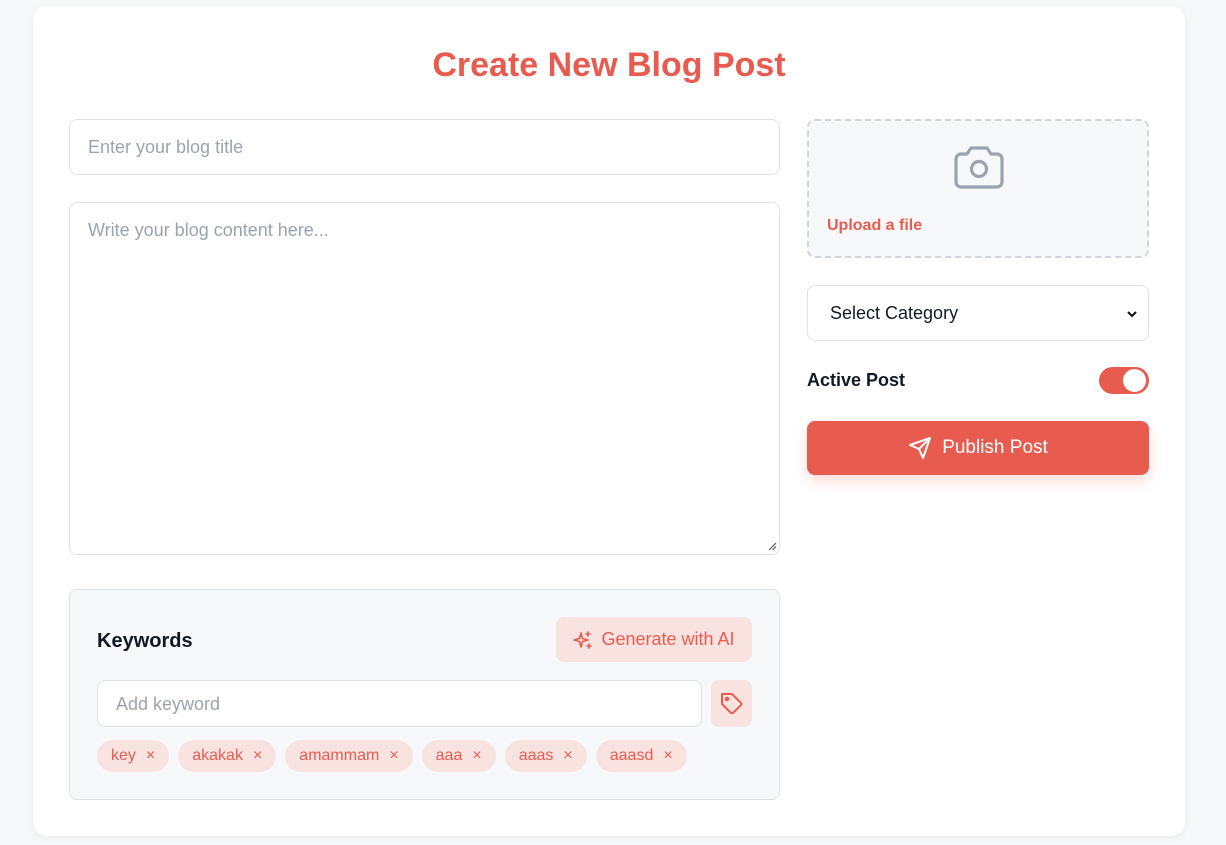 This screenshot has width=1226, height=845. I want to click on keyword-chip-label: aaas, so click(536, 755).